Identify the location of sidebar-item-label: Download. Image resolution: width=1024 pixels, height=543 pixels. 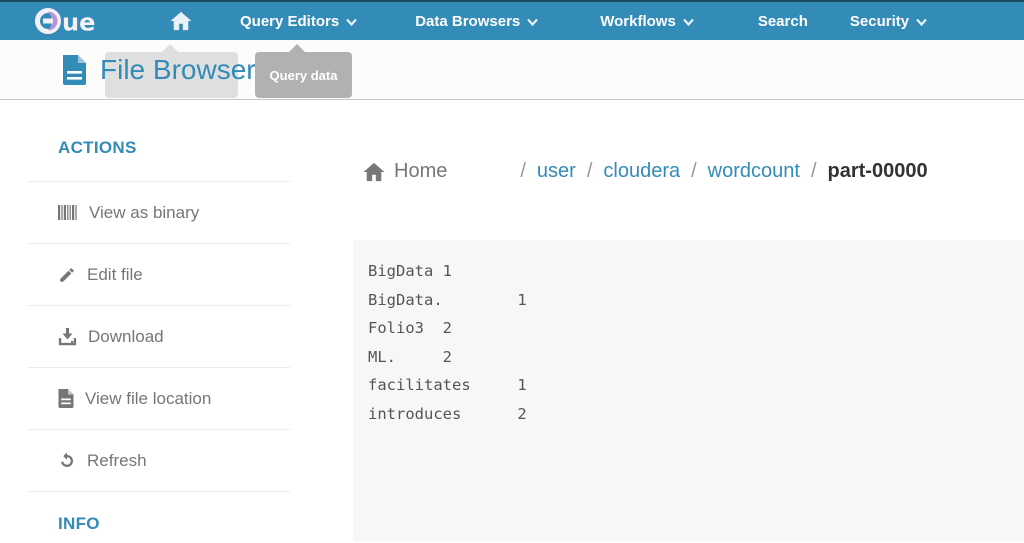
(126, 336).